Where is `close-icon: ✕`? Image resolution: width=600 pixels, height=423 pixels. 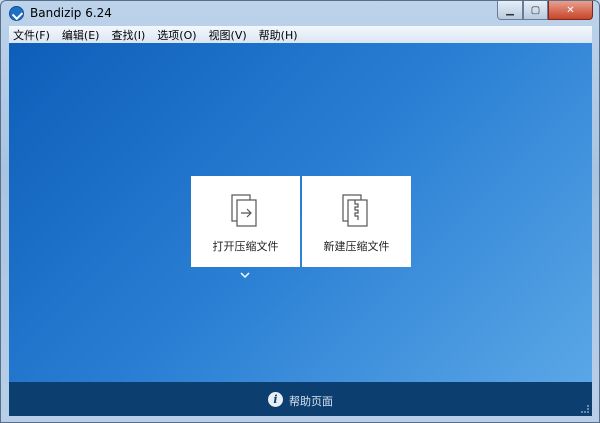
close-icon: ✕ is located at coordinates (570, 10).